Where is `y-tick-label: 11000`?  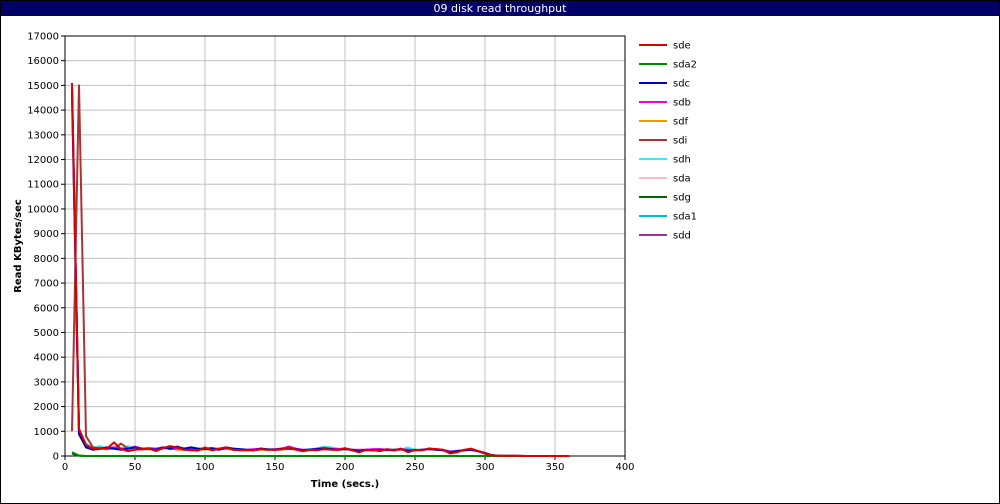 y-tick-label: 11000 is located at coordinates (43, 185).